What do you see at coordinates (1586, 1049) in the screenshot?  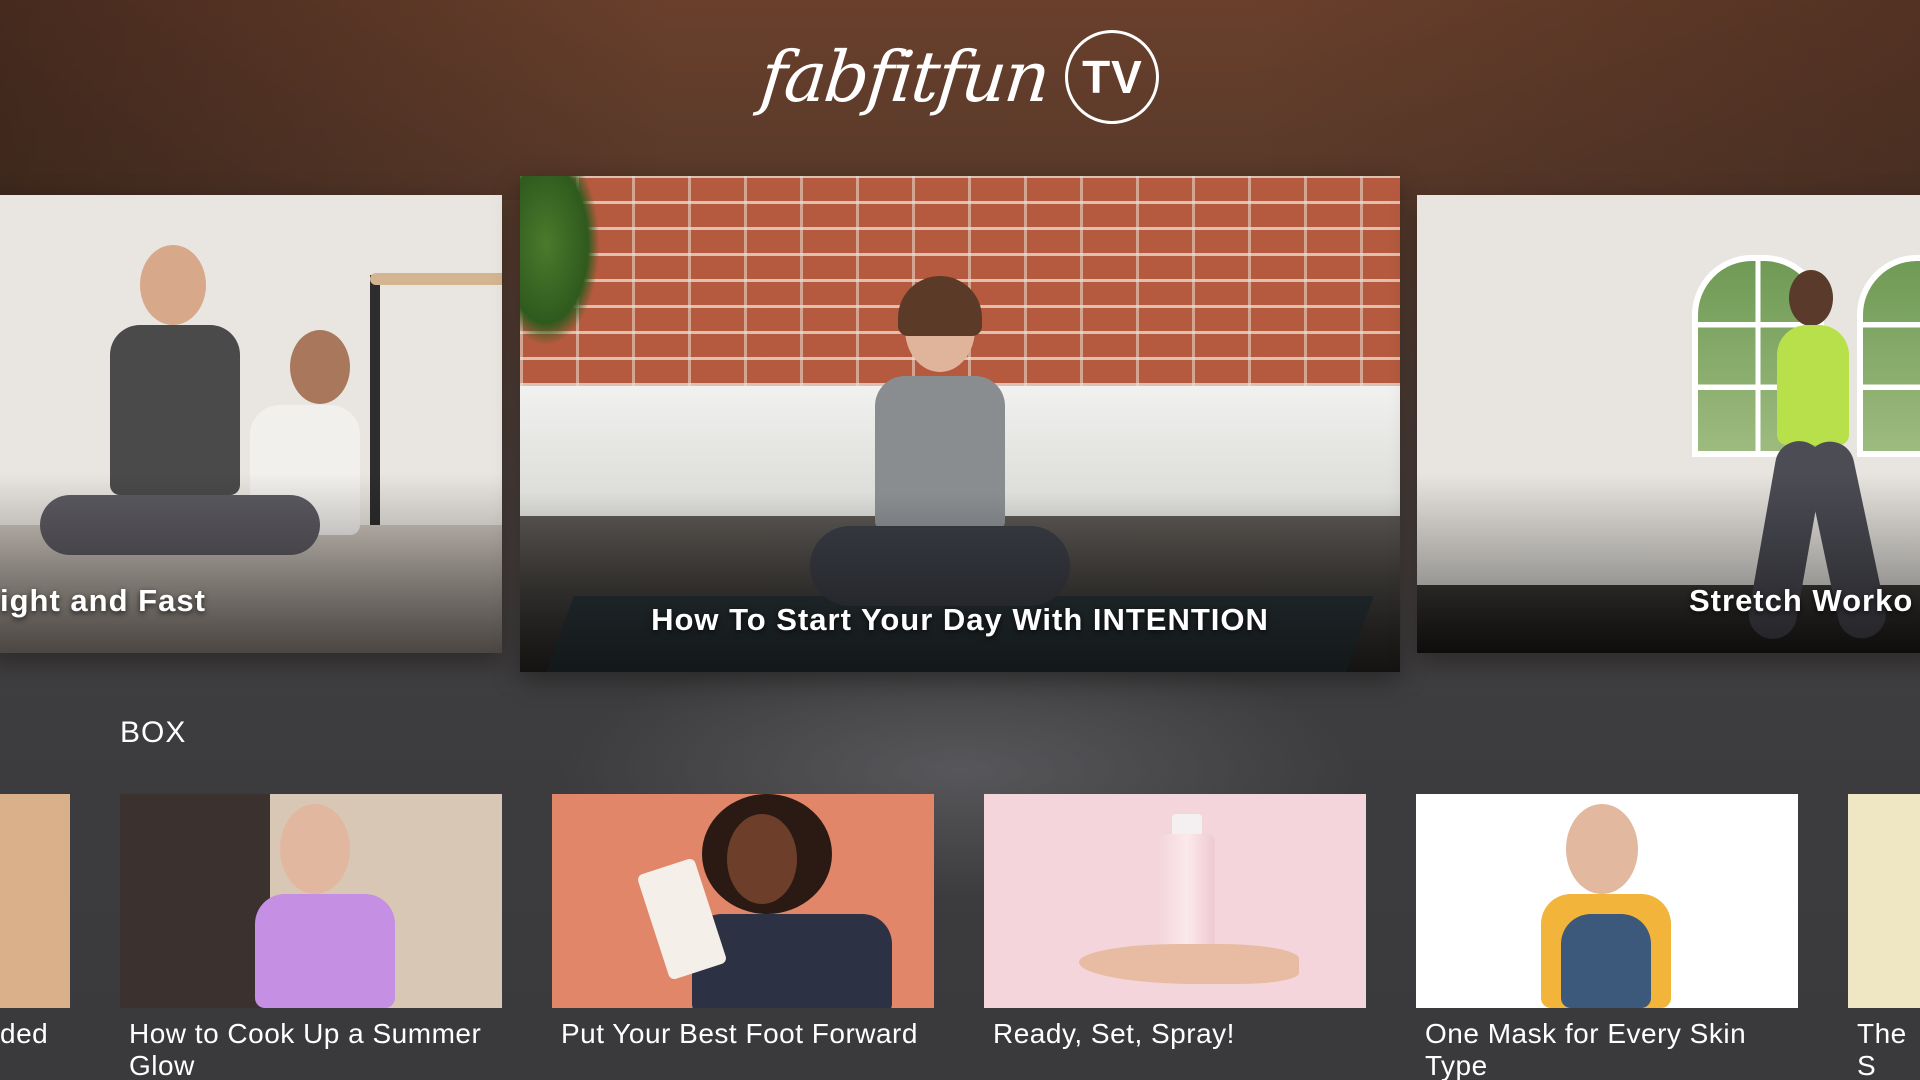 I see `video-title: One Mask for Every Skin Type` at bounding box center [1586, 1049].